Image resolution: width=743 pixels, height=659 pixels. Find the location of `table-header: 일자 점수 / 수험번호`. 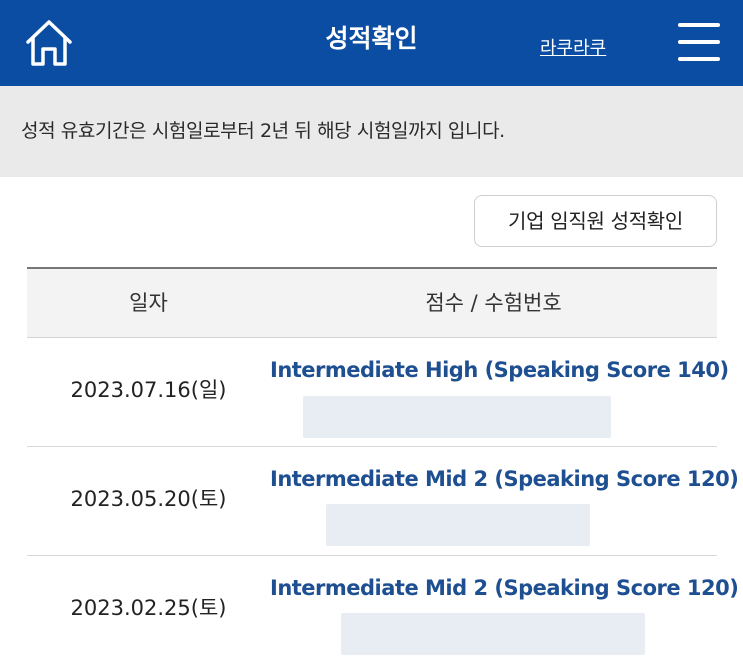

table-header: 일자 점수 / 수험번호 is located at coordinates (372, 302).